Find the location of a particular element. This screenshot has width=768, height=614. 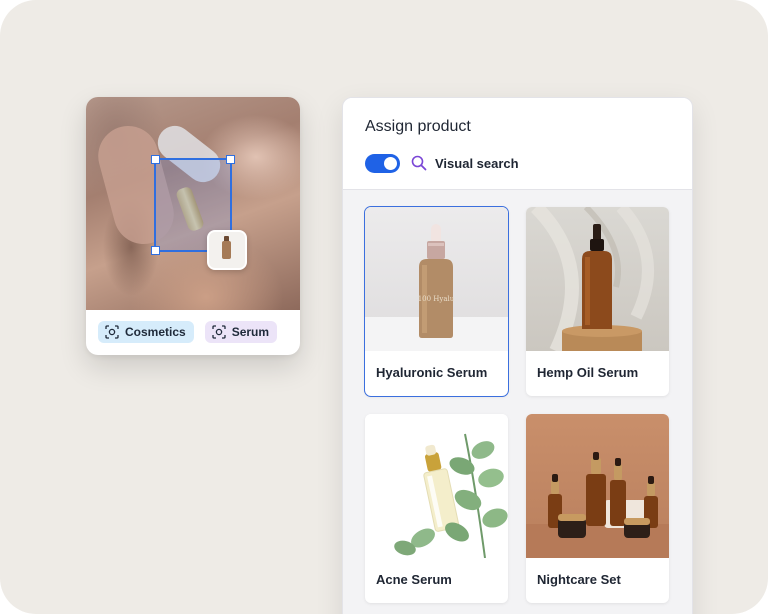

panel-header: Assign product Visual search is located at coordinates (517, 144).